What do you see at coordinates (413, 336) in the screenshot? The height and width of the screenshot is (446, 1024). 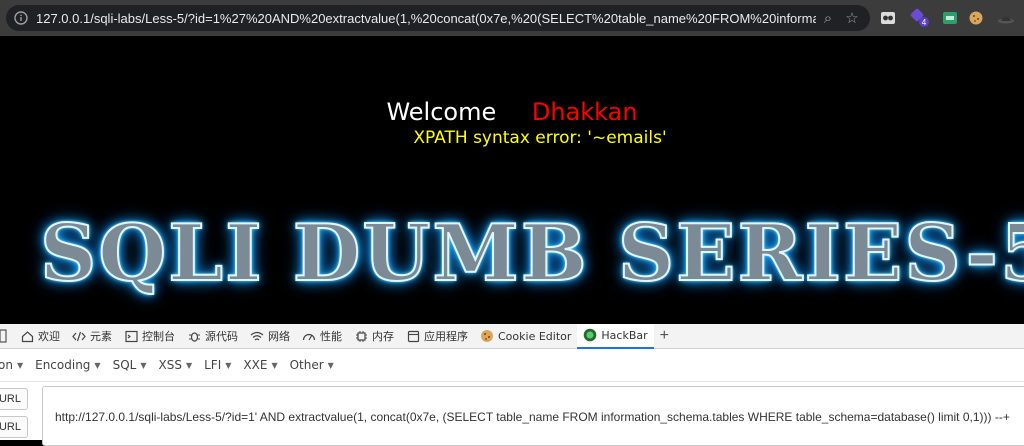 I see `app-icon` at bounding box center [413, 336].